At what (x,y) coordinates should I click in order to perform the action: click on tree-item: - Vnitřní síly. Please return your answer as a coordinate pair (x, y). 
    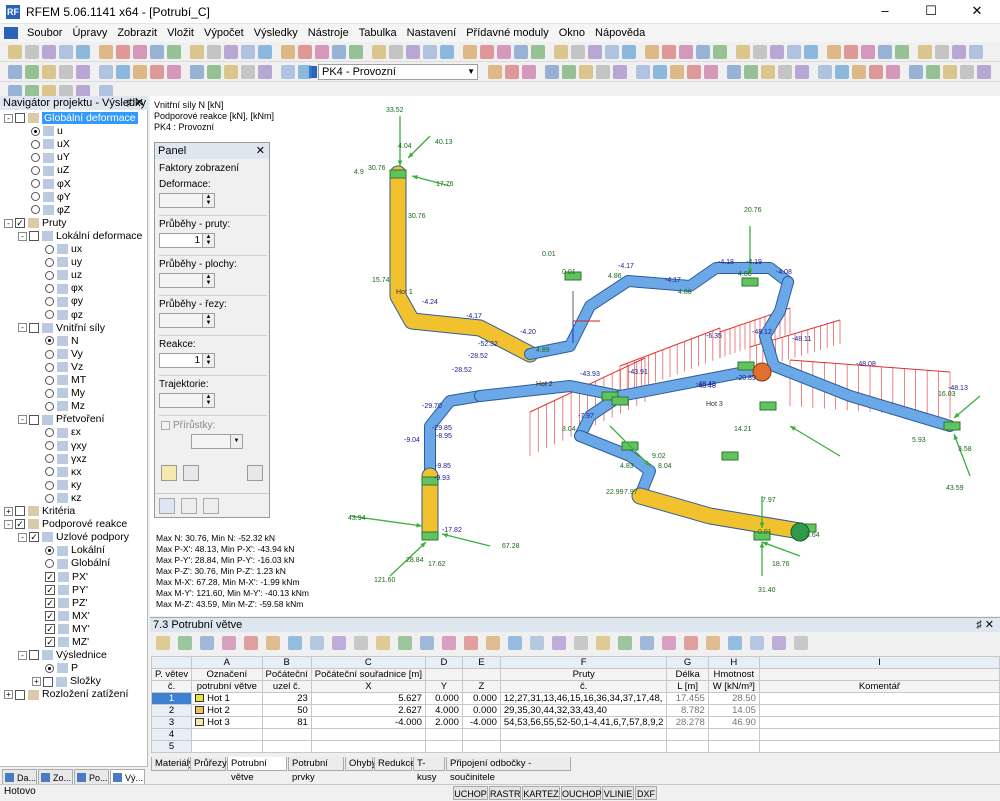
    Looking at the image, I should click on (61, 328).